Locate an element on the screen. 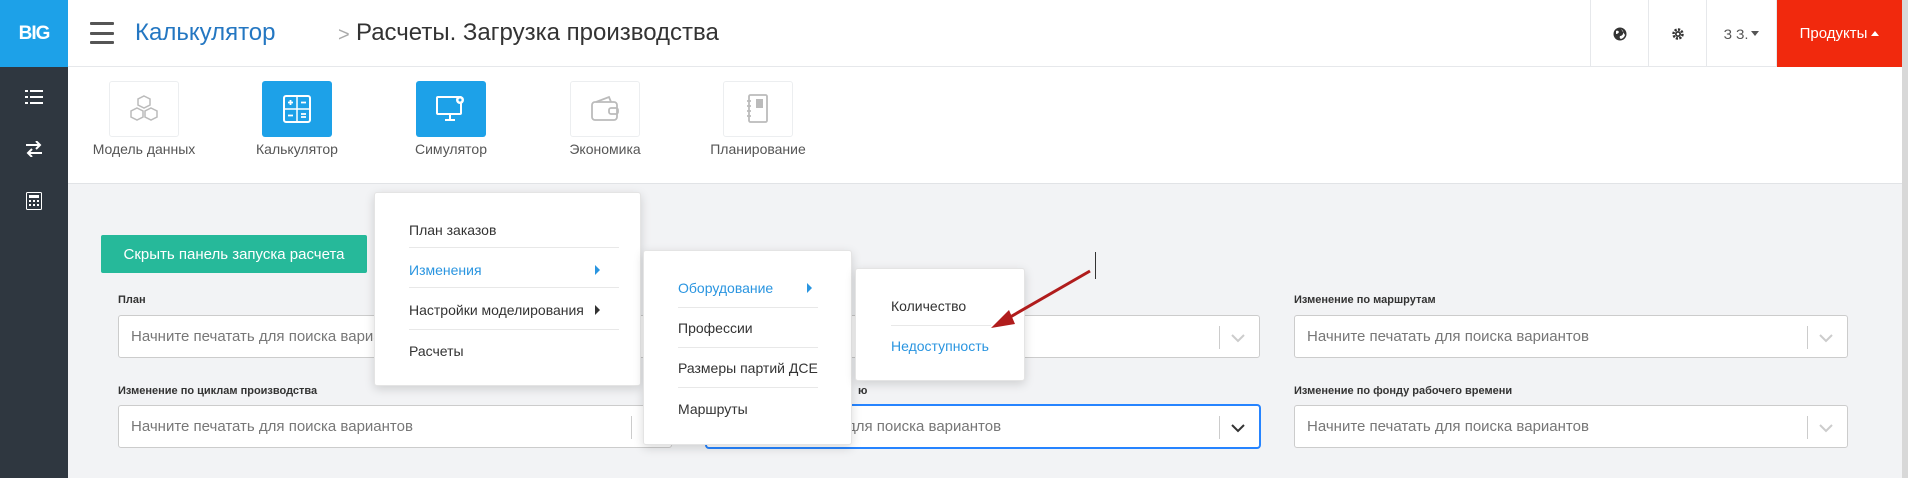  caret-down-icon is located at coordinates (1755, 33).